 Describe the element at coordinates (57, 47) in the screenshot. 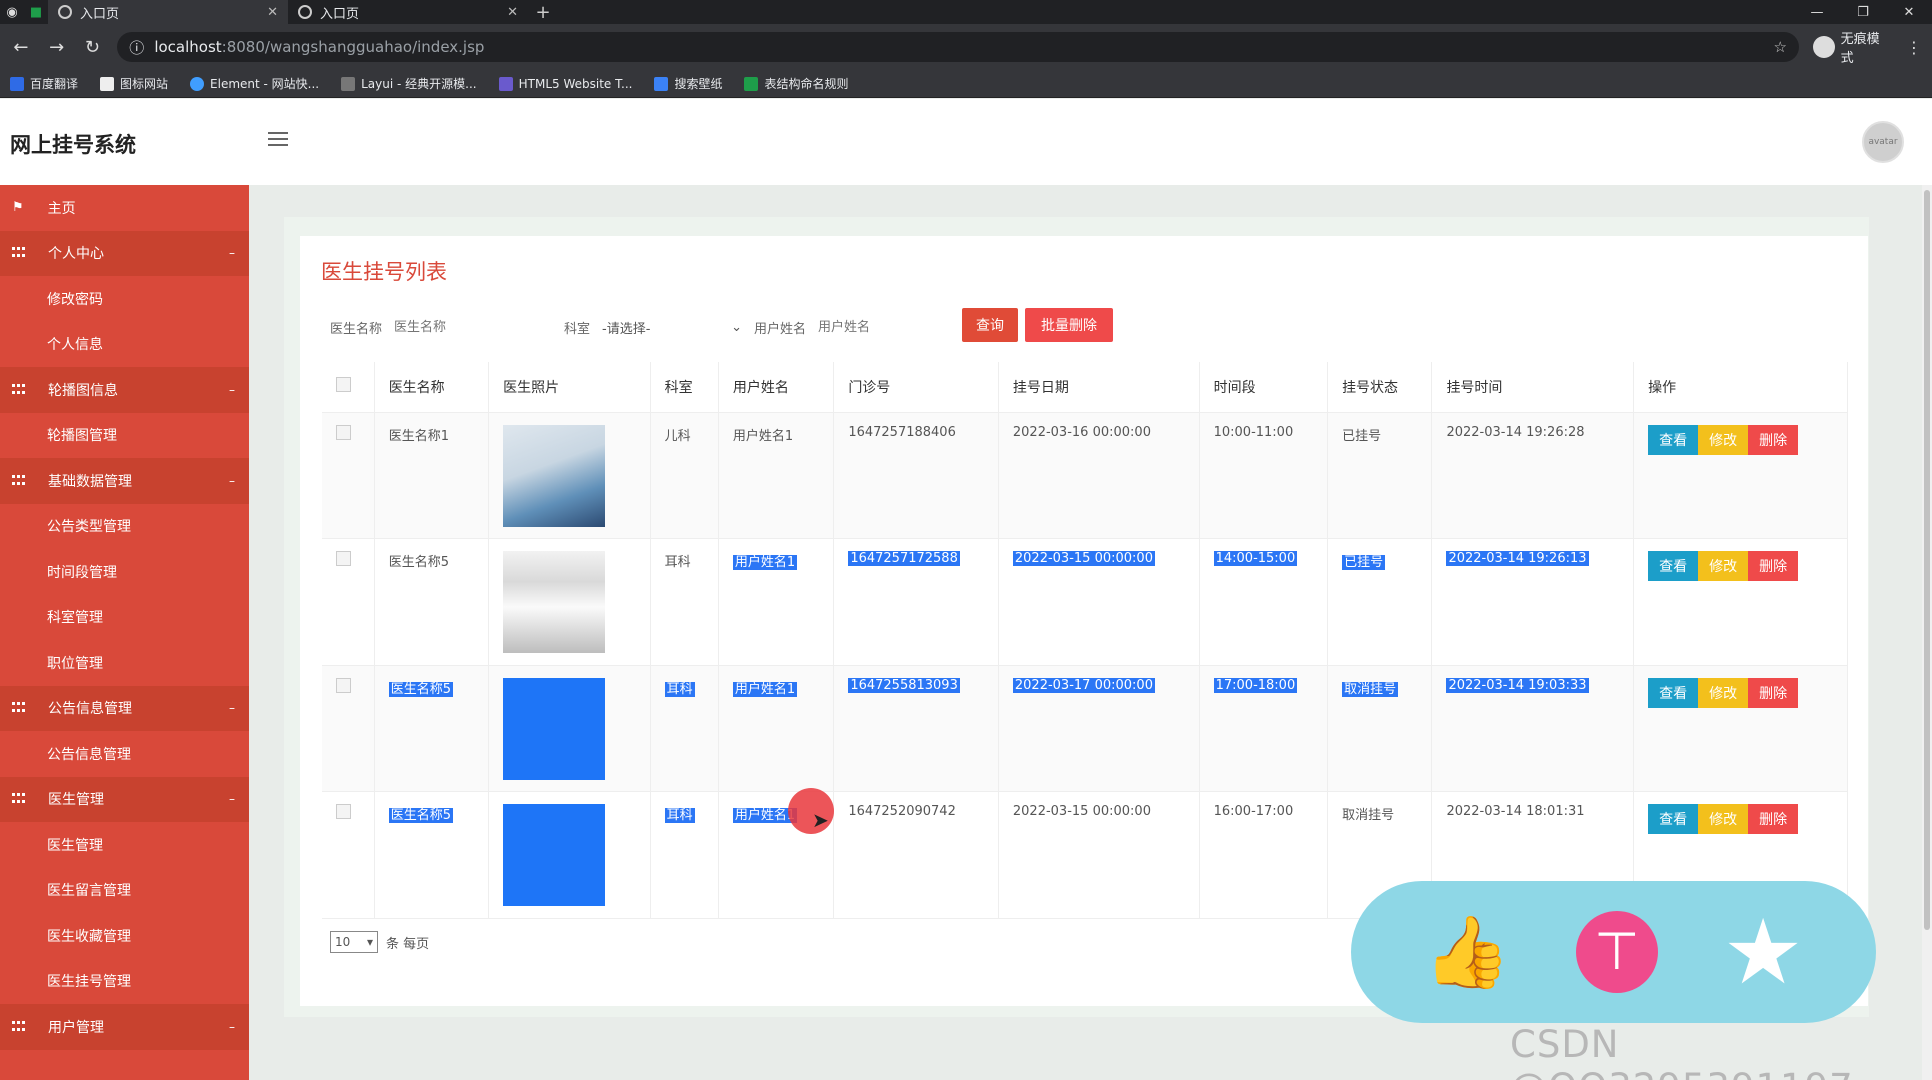

I see `forward-icon: →` at that location.